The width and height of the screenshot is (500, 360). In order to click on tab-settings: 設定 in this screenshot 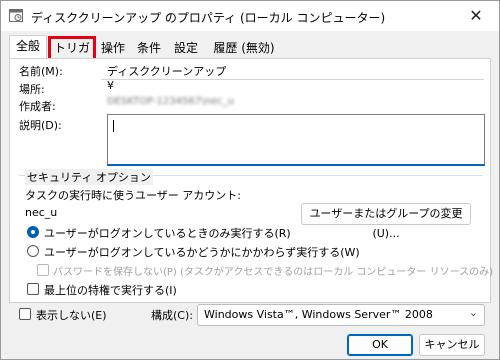, I will do `click(186, 47)`.